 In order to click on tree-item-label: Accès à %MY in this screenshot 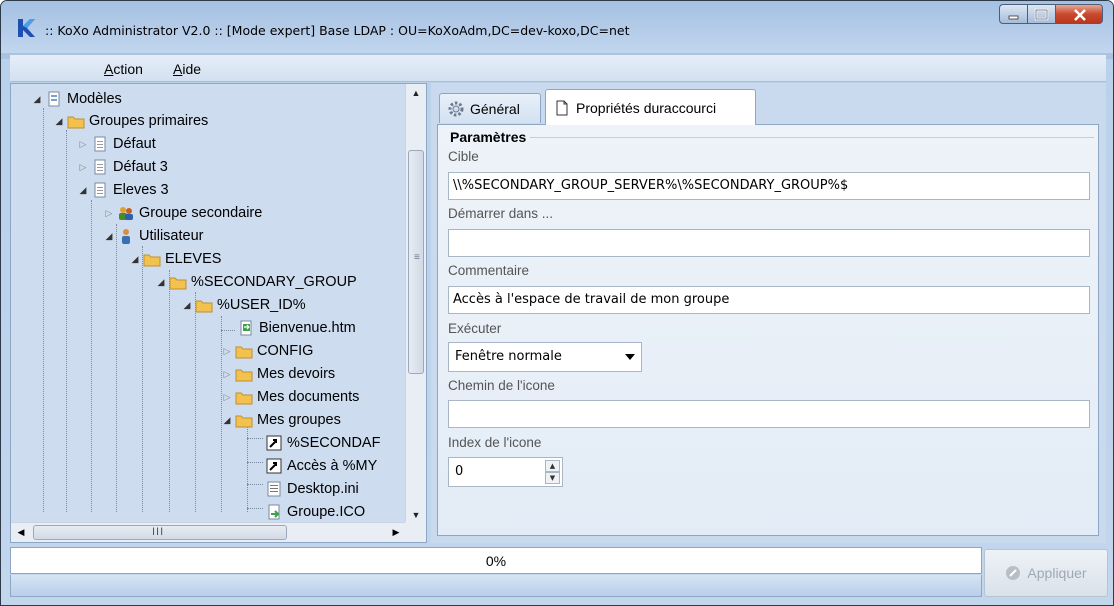, I will do `click(332, 466)`.